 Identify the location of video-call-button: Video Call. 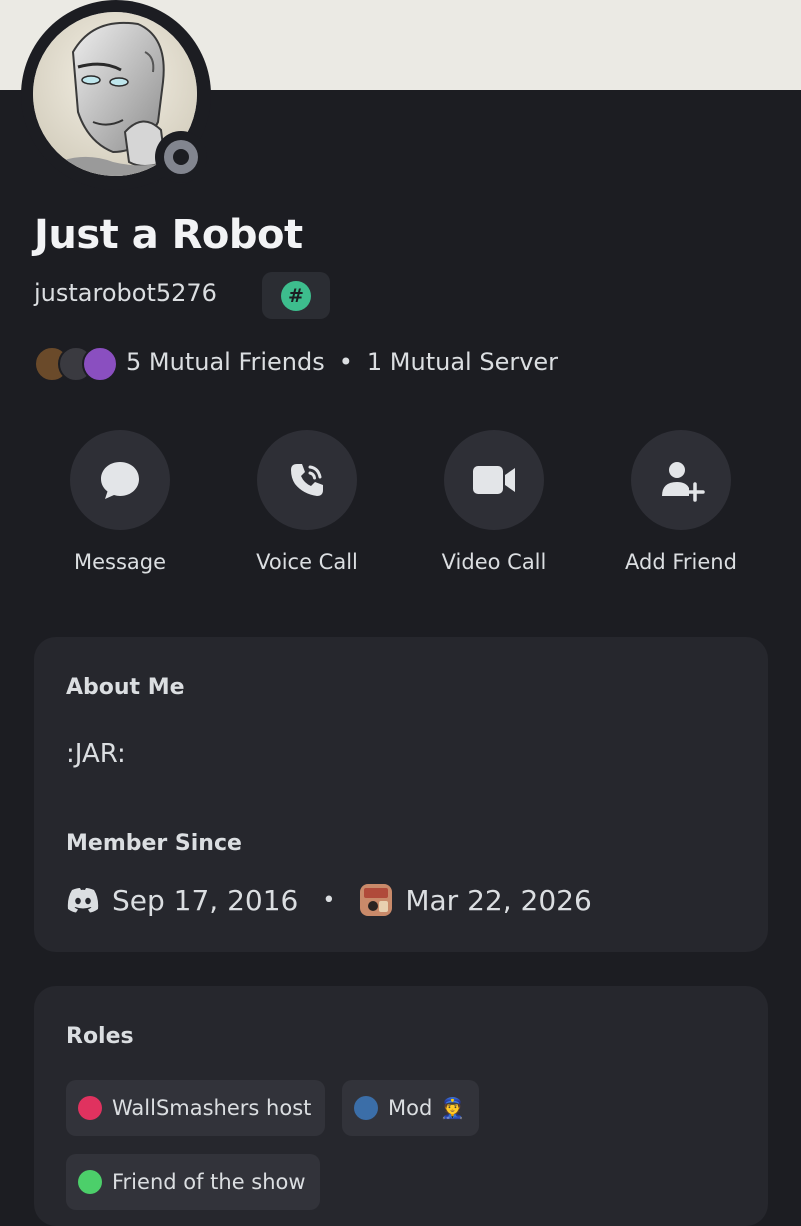
(494, 502).